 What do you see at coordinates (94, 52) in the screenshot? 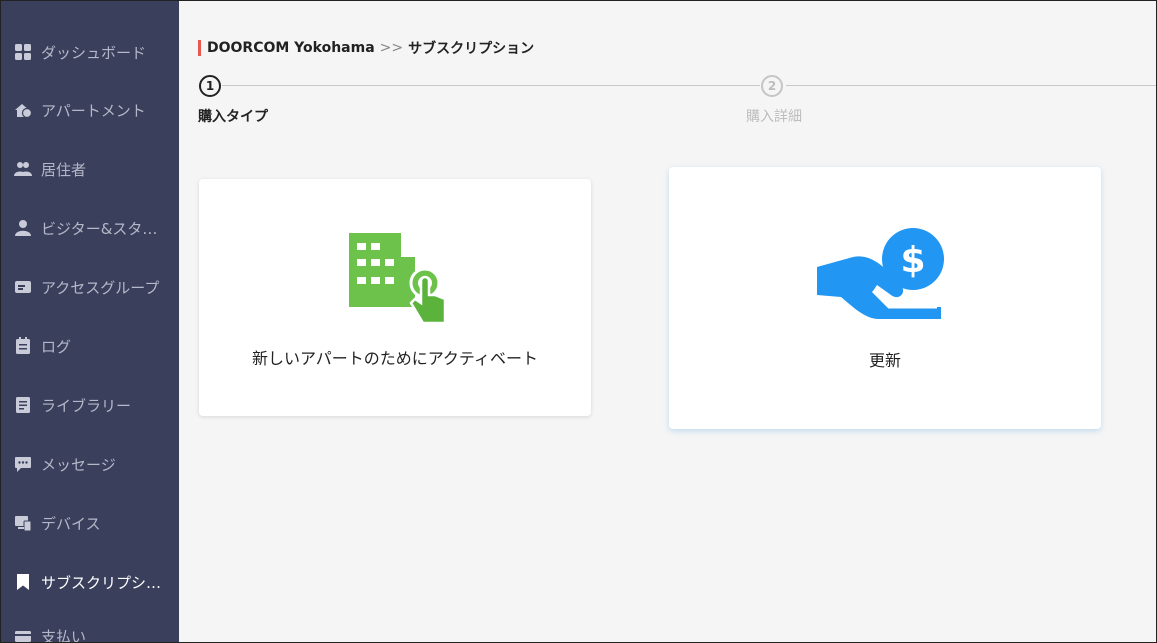
I see `sidebar-item-label: ダッシュボード` at bounding box center [94, 52].